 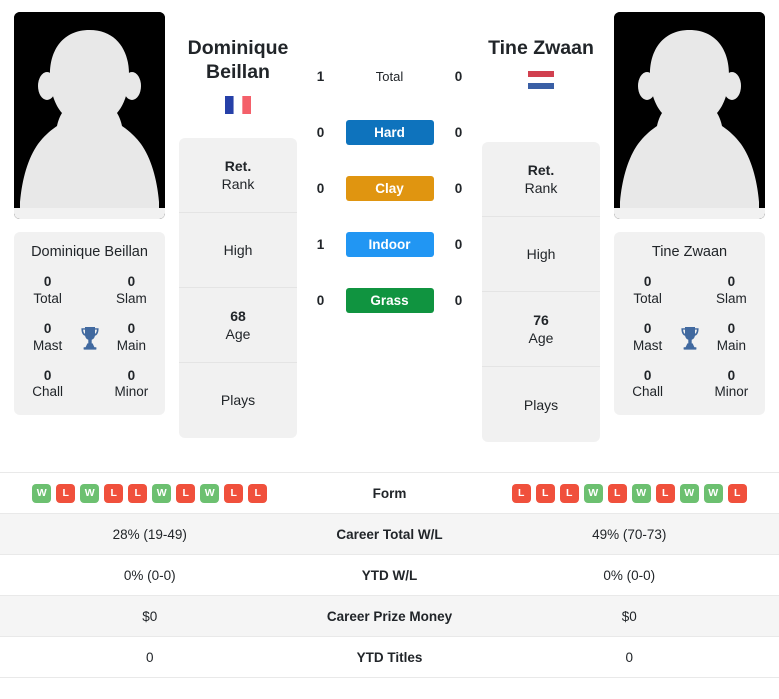 I want to click on h2h-grass-right: 0, so click(x=458, y=300).